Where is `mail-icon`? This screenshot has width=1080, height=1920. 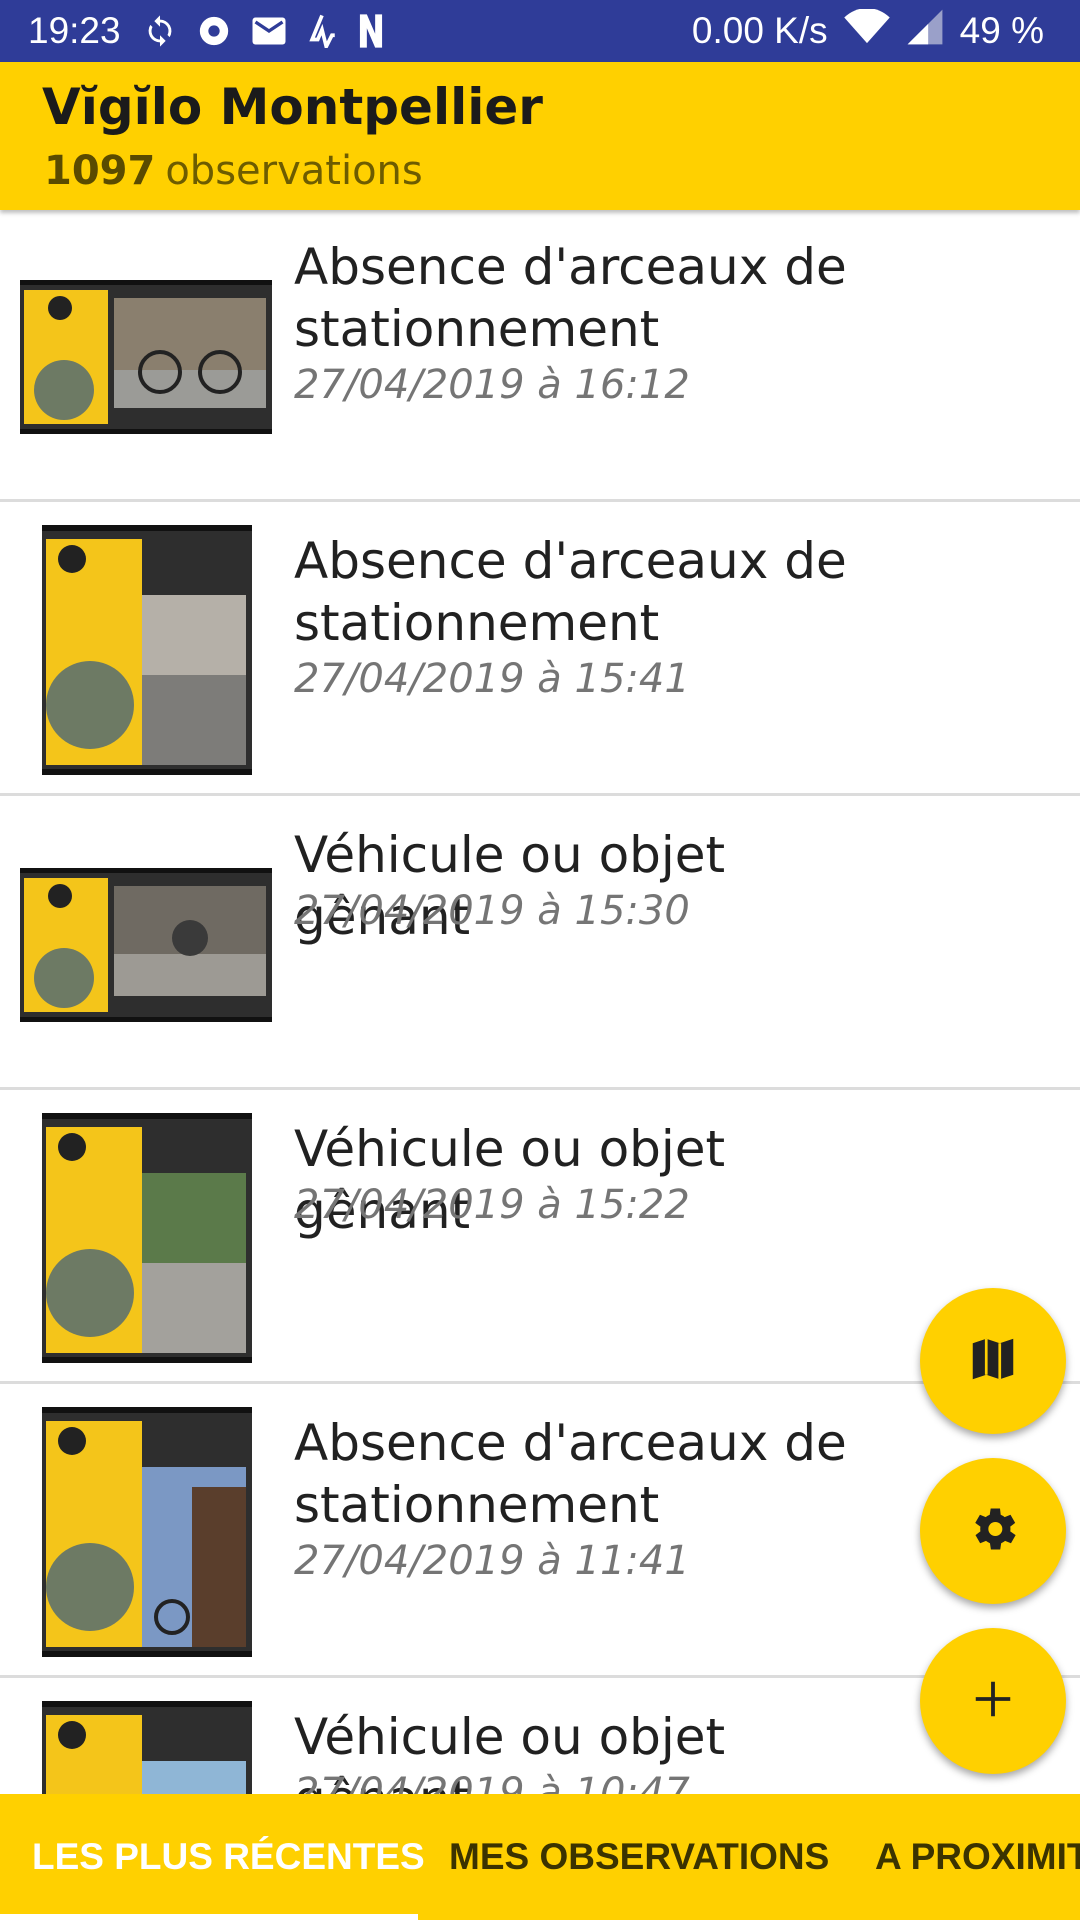
mail-icon is located at coordinates (269, 31).